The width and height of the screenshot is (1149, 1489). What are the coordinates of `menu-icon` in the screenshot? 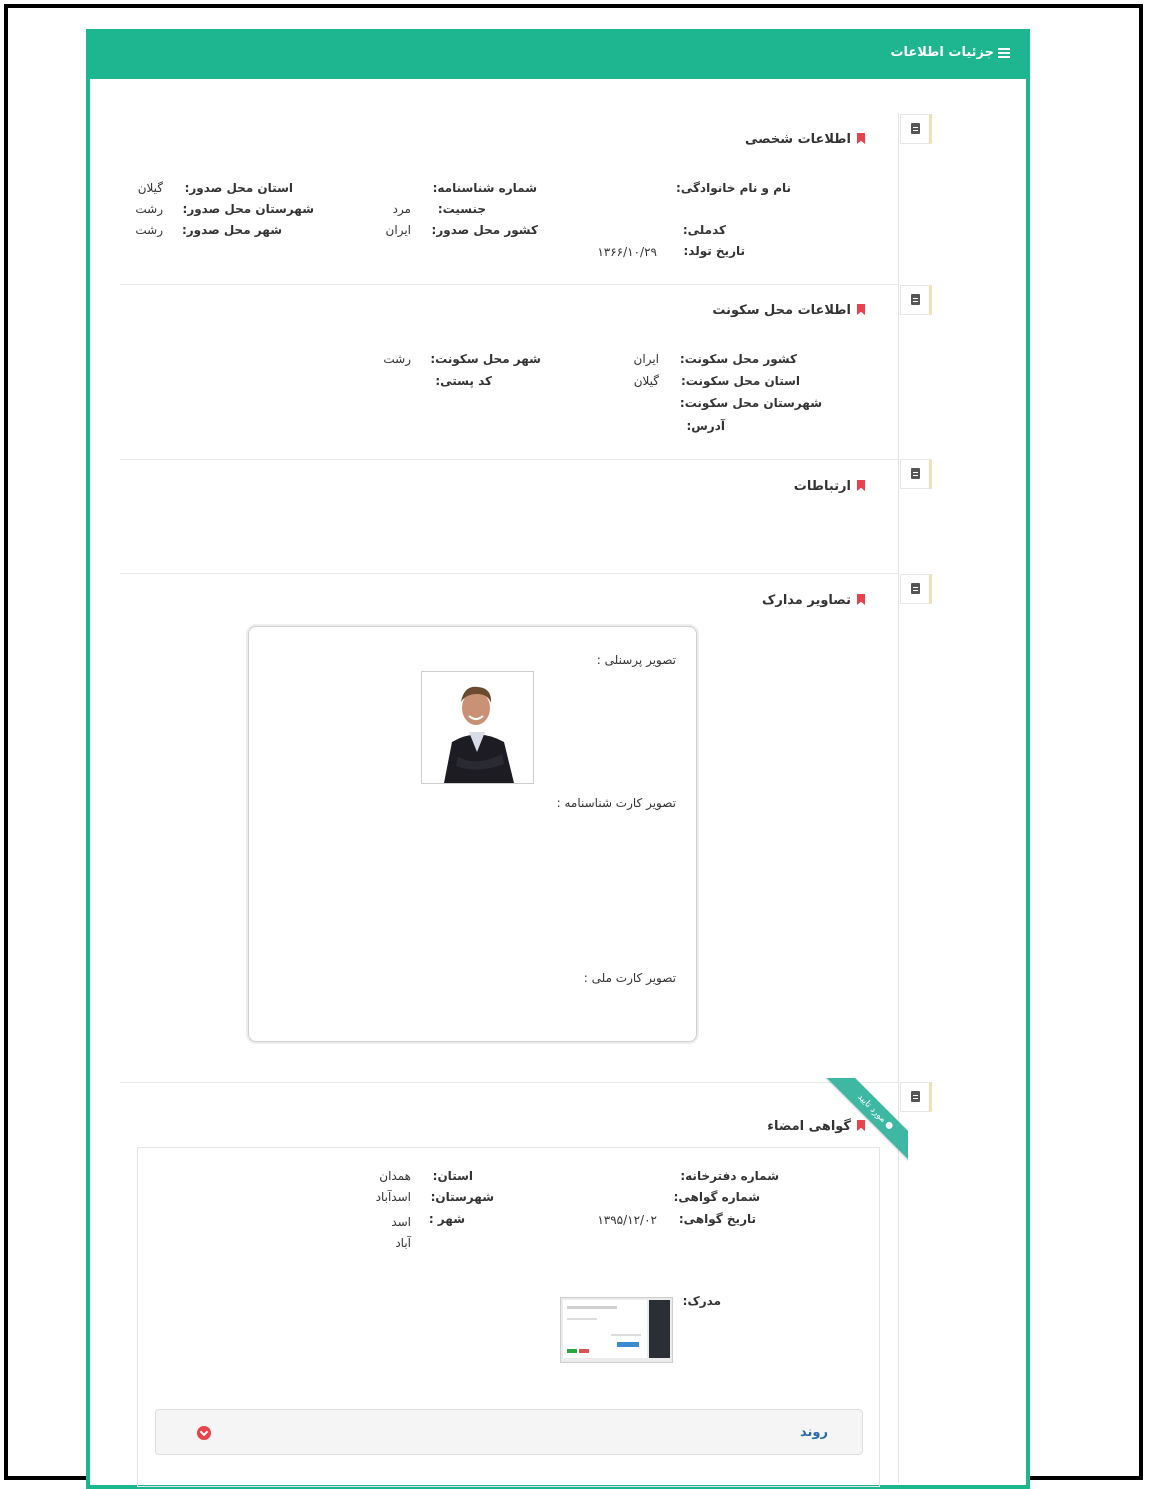 It's located at (1004, 52).